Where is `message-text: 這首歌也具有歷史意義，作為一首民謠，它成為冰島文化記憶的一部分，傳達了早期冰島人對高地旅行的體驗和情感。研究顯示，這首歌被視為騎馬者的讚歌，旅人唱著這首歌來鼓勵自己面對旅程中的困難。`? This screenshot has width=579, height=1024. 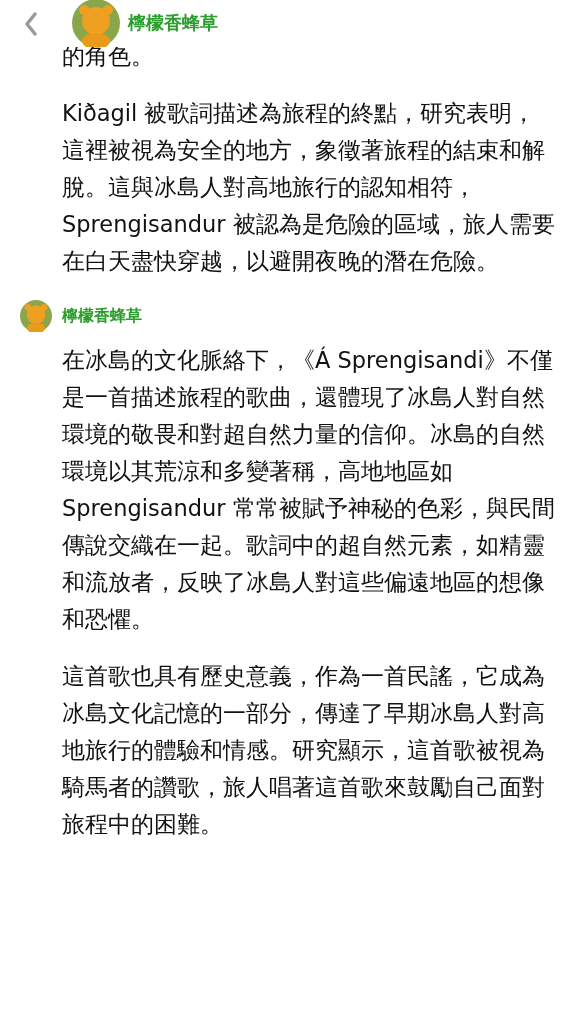
message-text: 這首歌也具有歷史意義，作為一首民謠，它成為冰島文化記憶的一部分，傳達了早期冰島人對高地旅行的體驗和情感。研究顯示，這首歌被視為騎馬者的讚歌，旅人唱著這首歌來鼓勵自己面對旅程中的困難。 is located at coordinates (304, 750).